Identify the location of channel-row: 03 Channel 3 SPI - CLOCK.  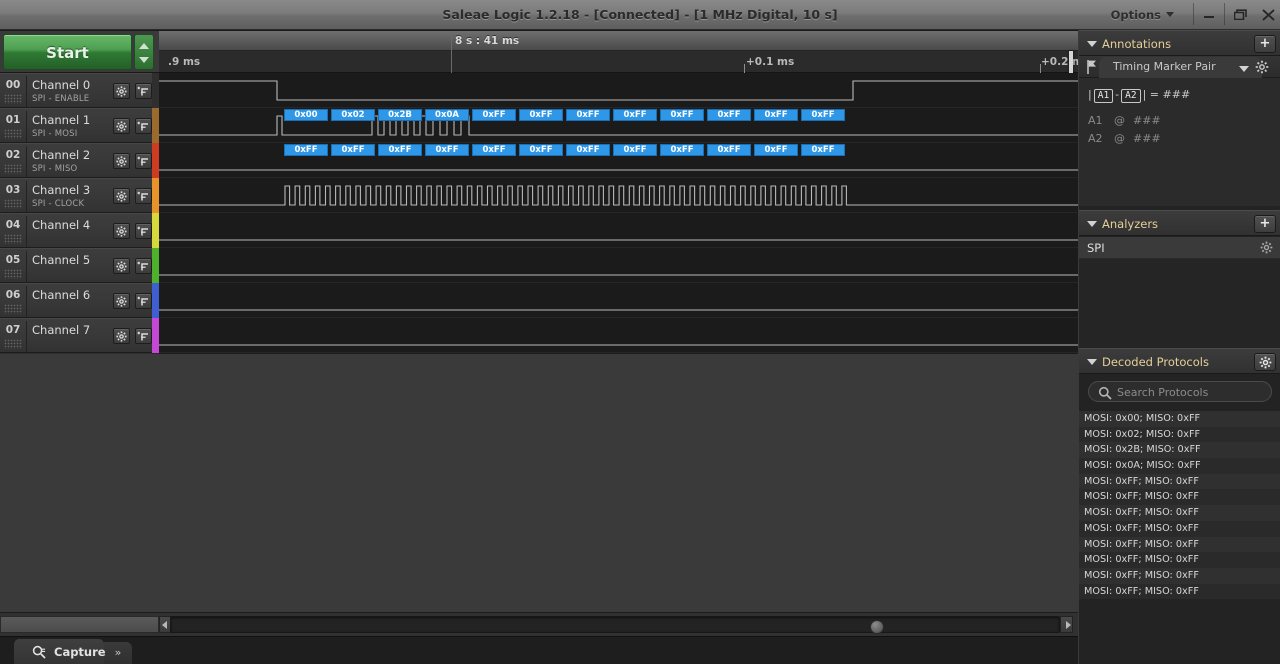
(76, 195).